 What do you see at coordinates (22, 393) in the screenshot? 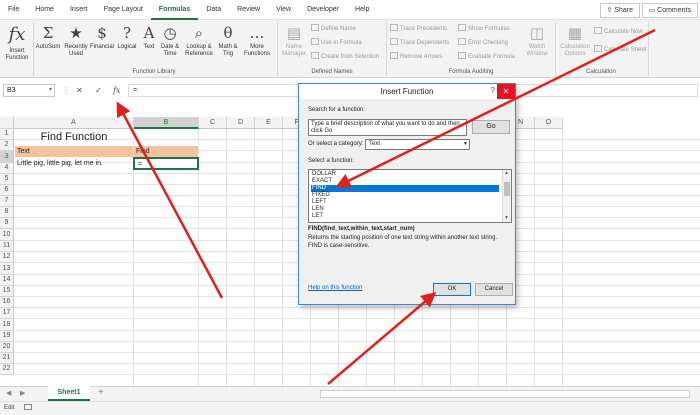
I see `tab-next-icon: ▶` at bounding box center [22, 393].